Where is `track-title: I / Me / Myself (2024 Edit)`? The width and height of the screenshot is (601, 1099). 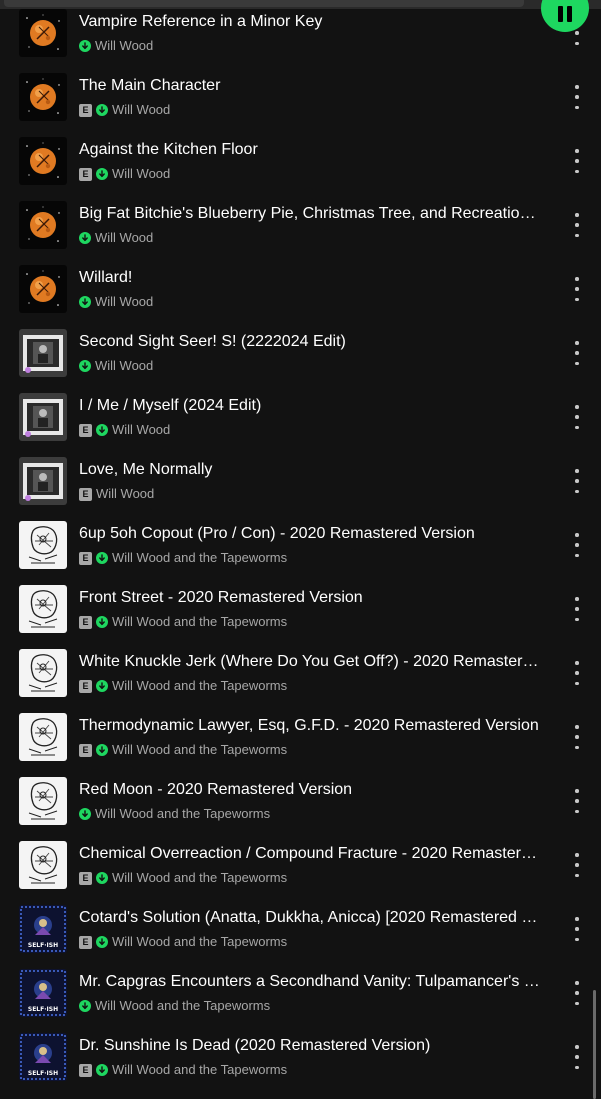 track-title: I / Me / Myself (2024 Edit) is located at coordinates (170, 405).